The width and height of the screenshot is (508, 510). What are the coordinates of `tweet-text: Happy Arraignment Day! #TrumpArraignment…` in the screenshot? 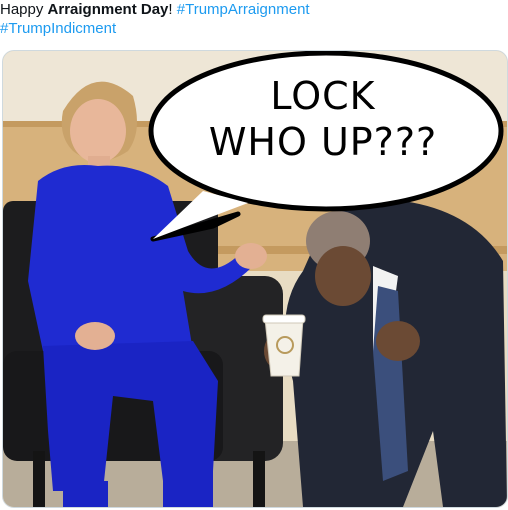 It's located at (254, 19).